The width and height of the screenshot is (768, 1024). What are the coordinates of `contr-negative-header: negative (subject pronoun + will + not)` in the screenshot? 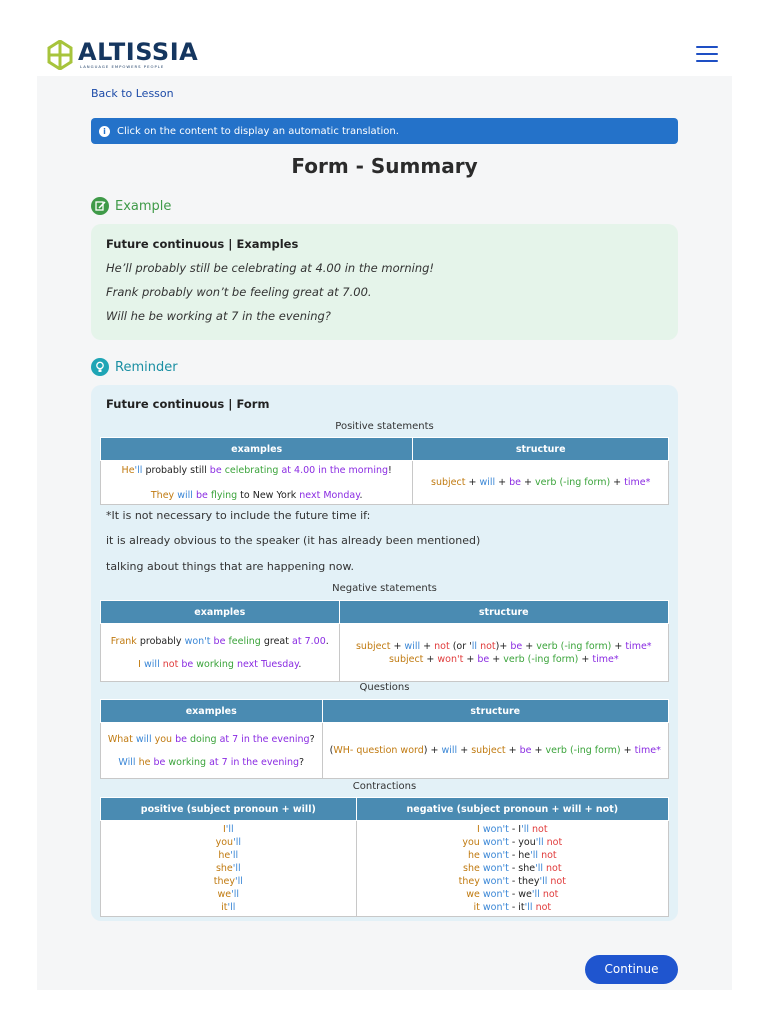 It's located at (512, 809).